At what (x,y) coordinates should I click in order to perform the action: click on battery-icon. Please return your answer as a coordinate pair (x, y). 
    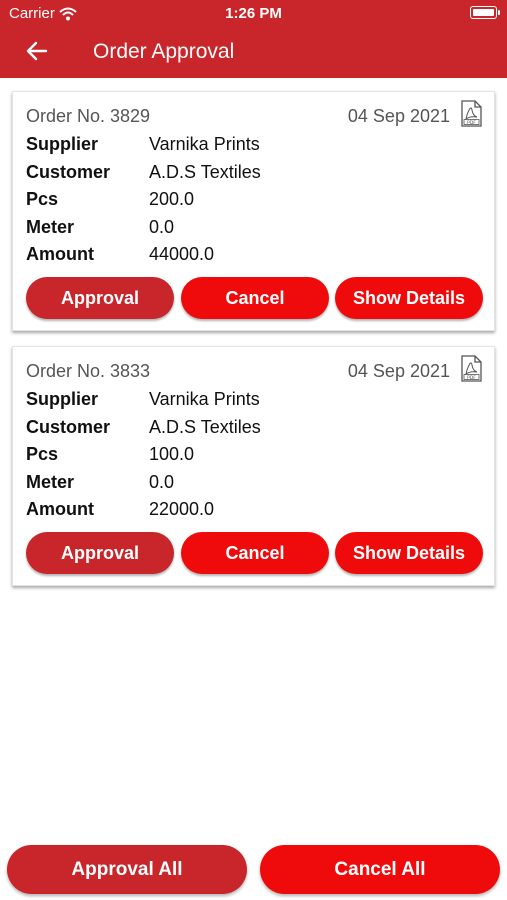
    Looking at the image, I should click on (485, 12).